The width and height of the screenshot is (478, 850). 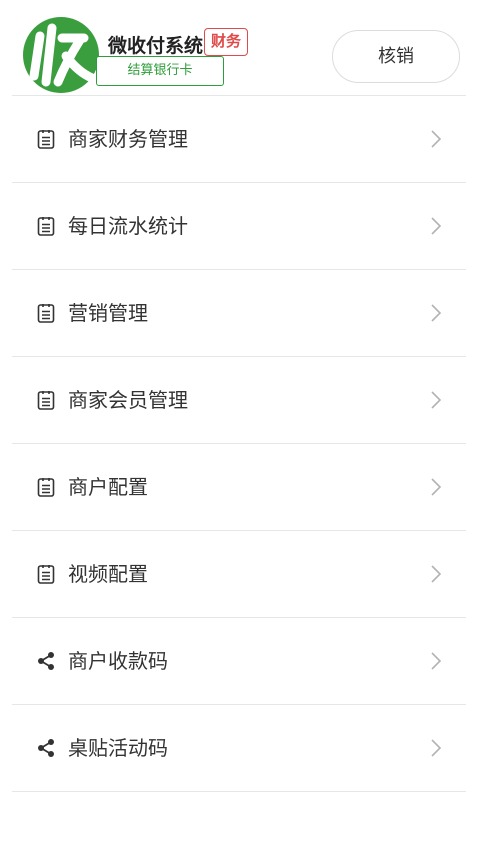 What do you see at coordinates (396, 56) in the screenshot?
I see `verify-button: 核销` at bounding box center [396, 56].